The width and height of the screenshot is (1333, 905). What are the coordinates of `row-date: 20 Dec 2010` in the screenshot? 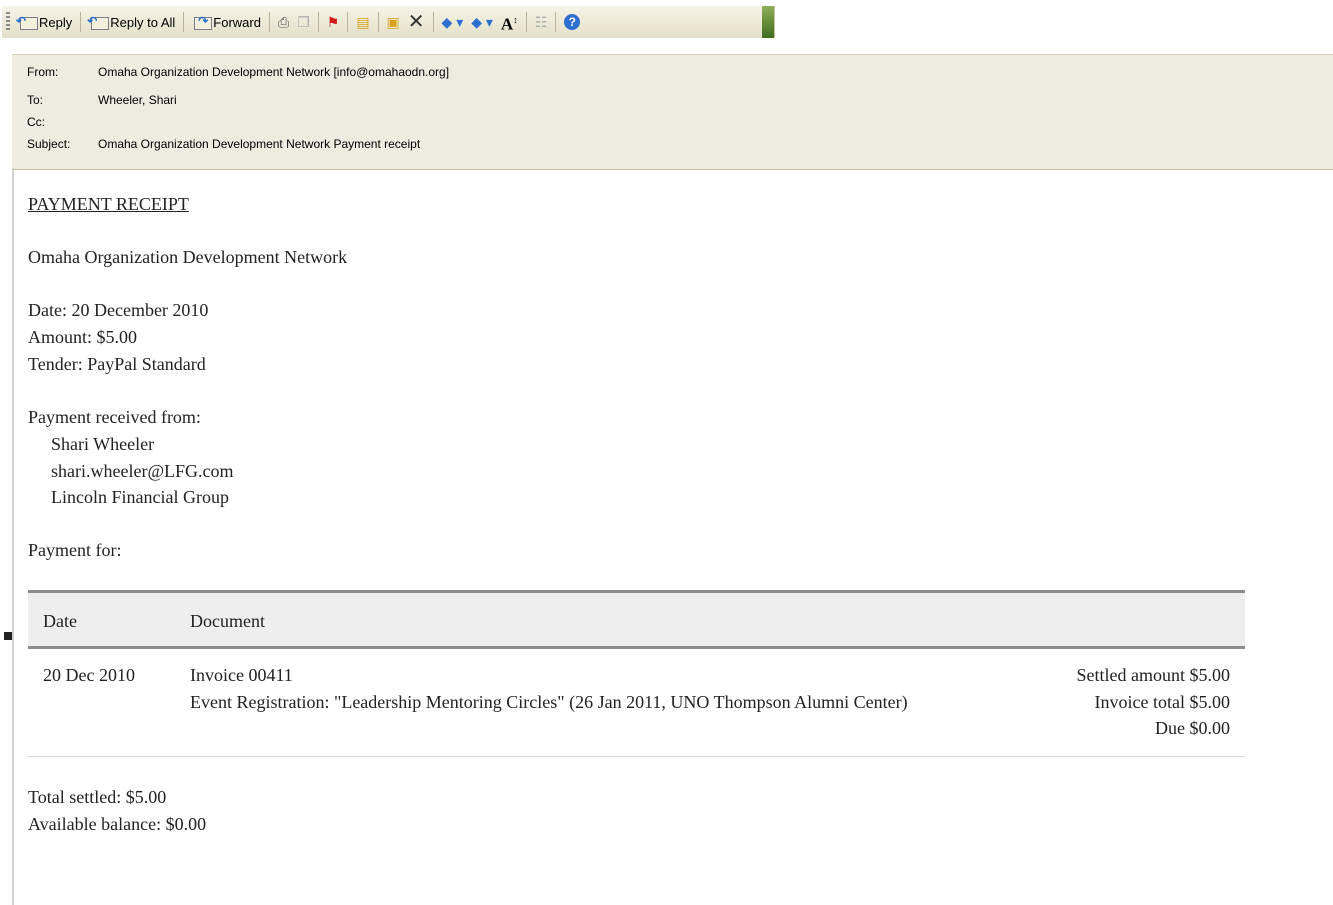 It's located at (89, 675).